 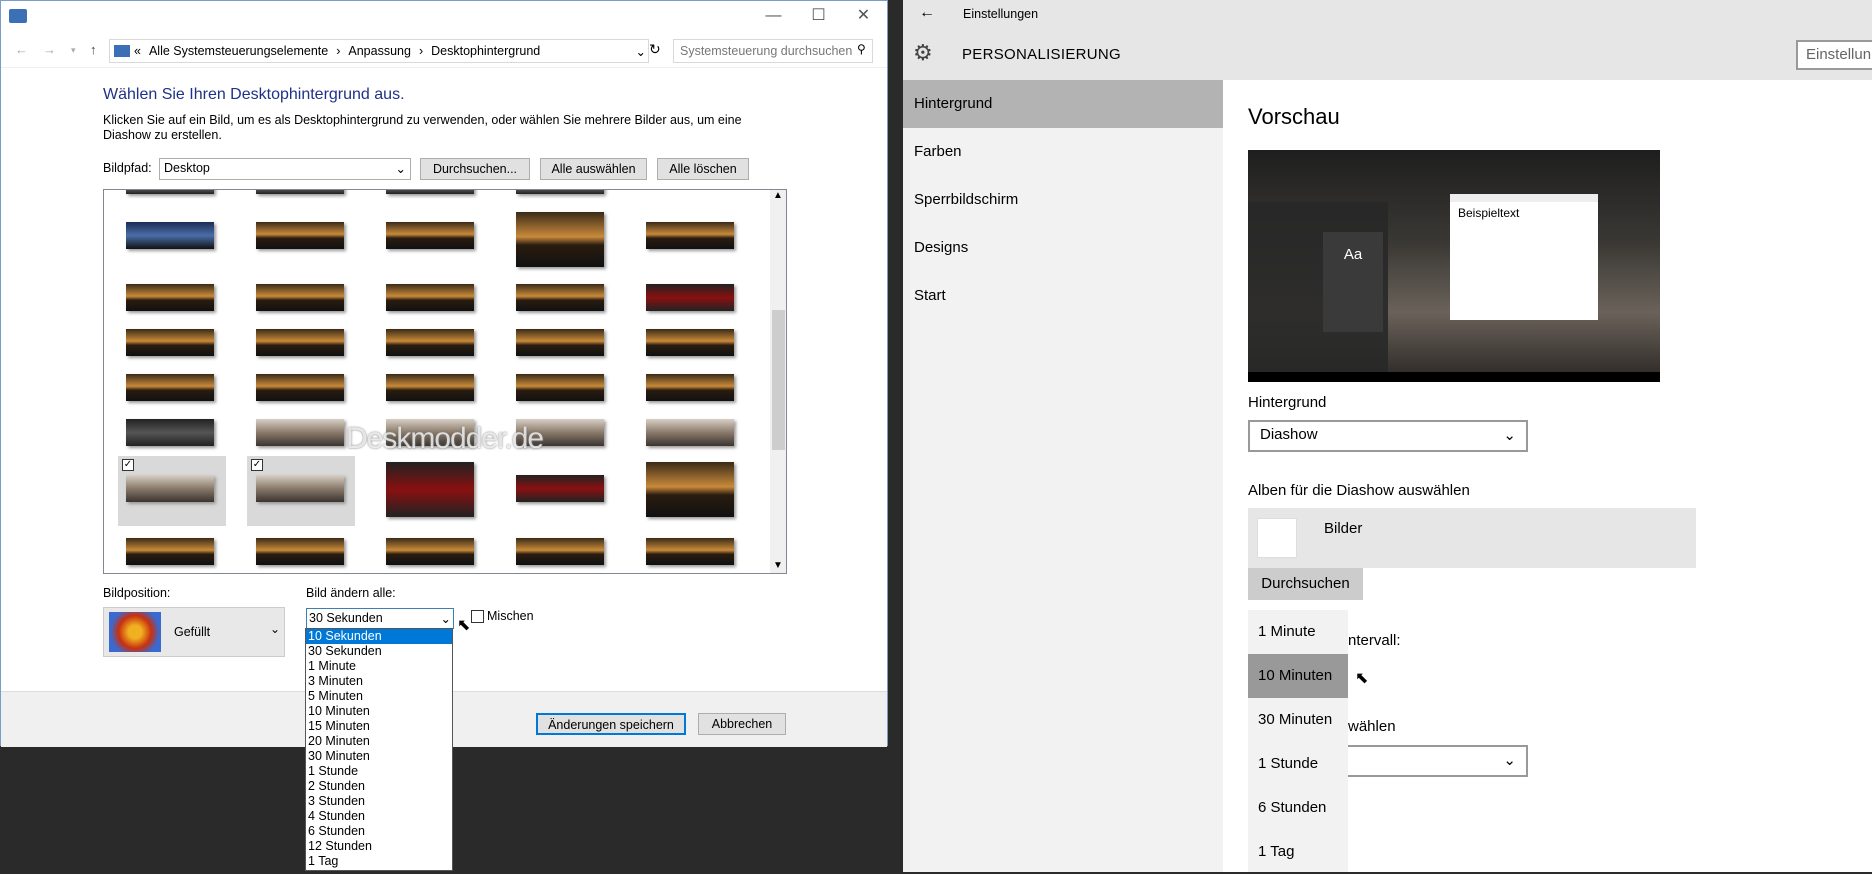 I want to click on scrollbar: ▲ ▼, so click(x=778, y=381).